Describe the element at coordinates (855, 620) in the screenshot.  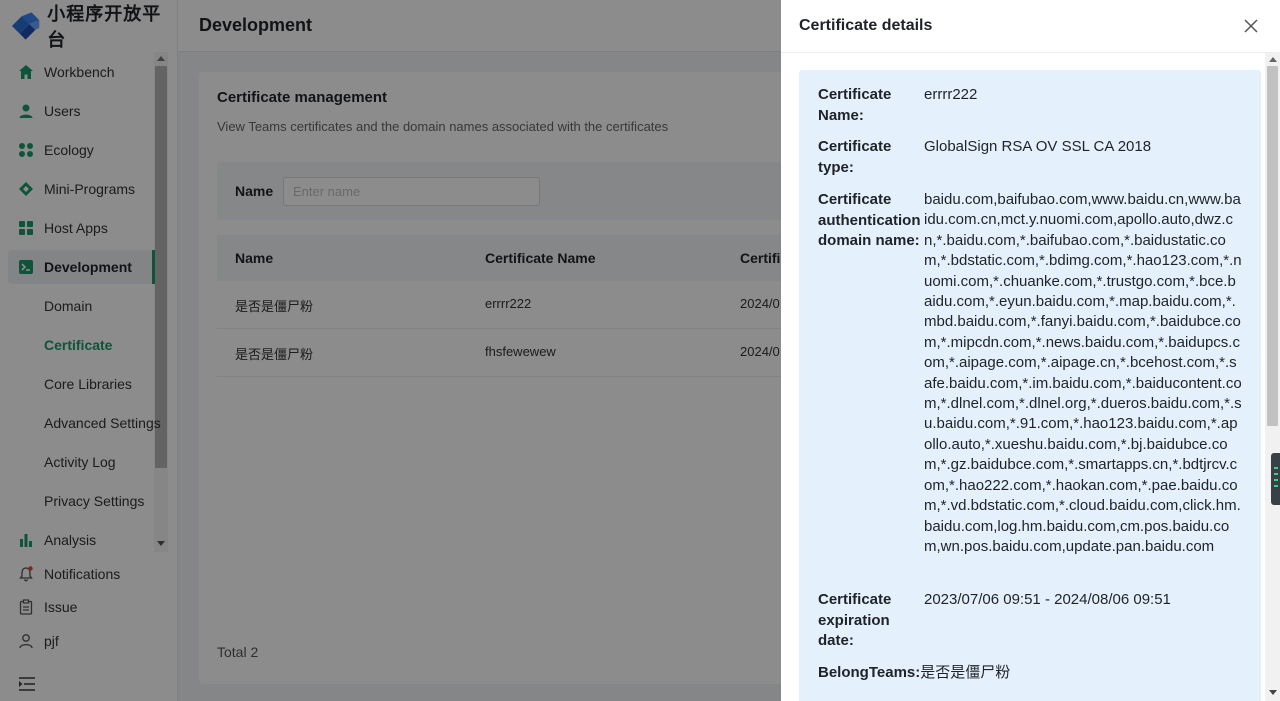
I see `certificate-expiration-label: Certificate expiration date:` at that location.